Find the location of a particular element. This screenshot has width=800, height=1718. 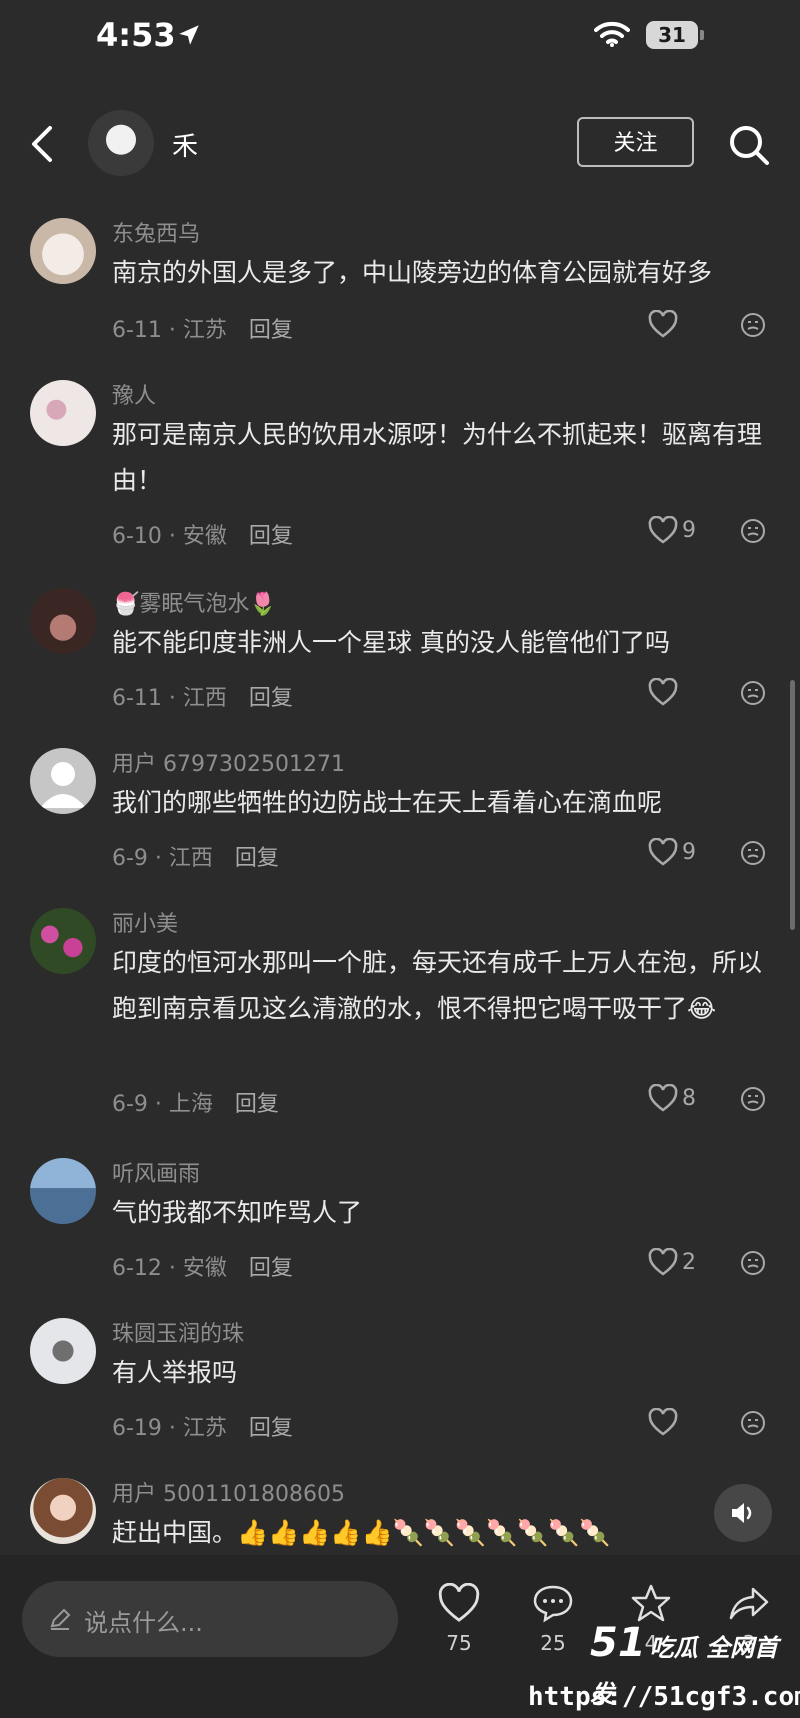

commenter-name: 东兔西乌 is located at coordinates (156, 232).